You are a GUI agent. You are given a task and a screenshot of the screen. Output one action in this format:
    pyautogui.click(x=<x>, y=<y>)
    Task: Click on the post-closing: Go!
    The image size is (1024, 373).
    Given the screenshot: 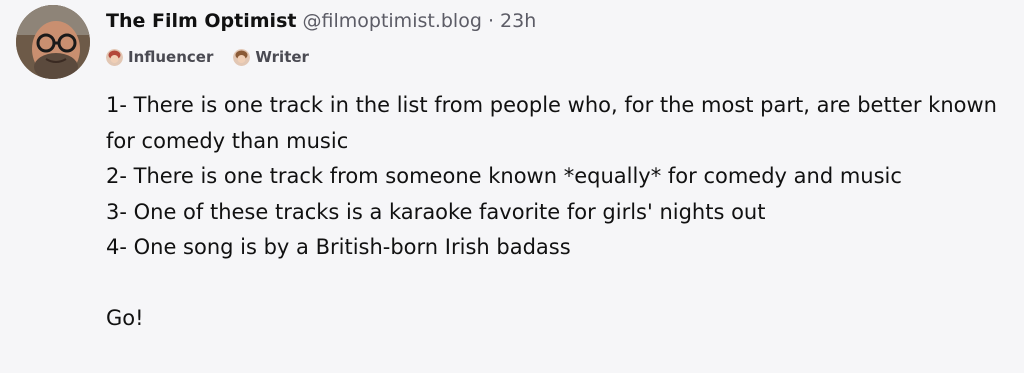 What is the action you would take?
    pyautogui.click(x=125, y=318)
    